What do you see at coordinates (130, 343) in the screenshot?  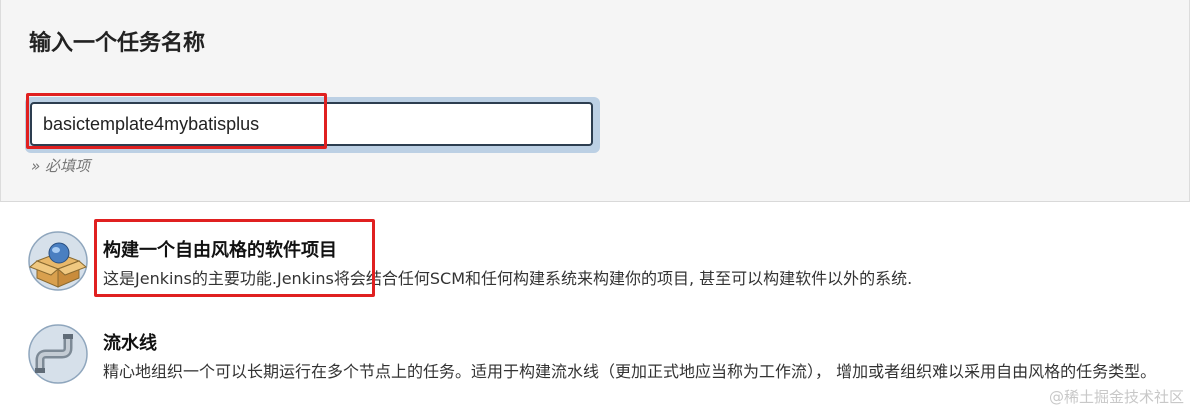 I see `job-type-title: 流水线` at bounding box center [130, 343].